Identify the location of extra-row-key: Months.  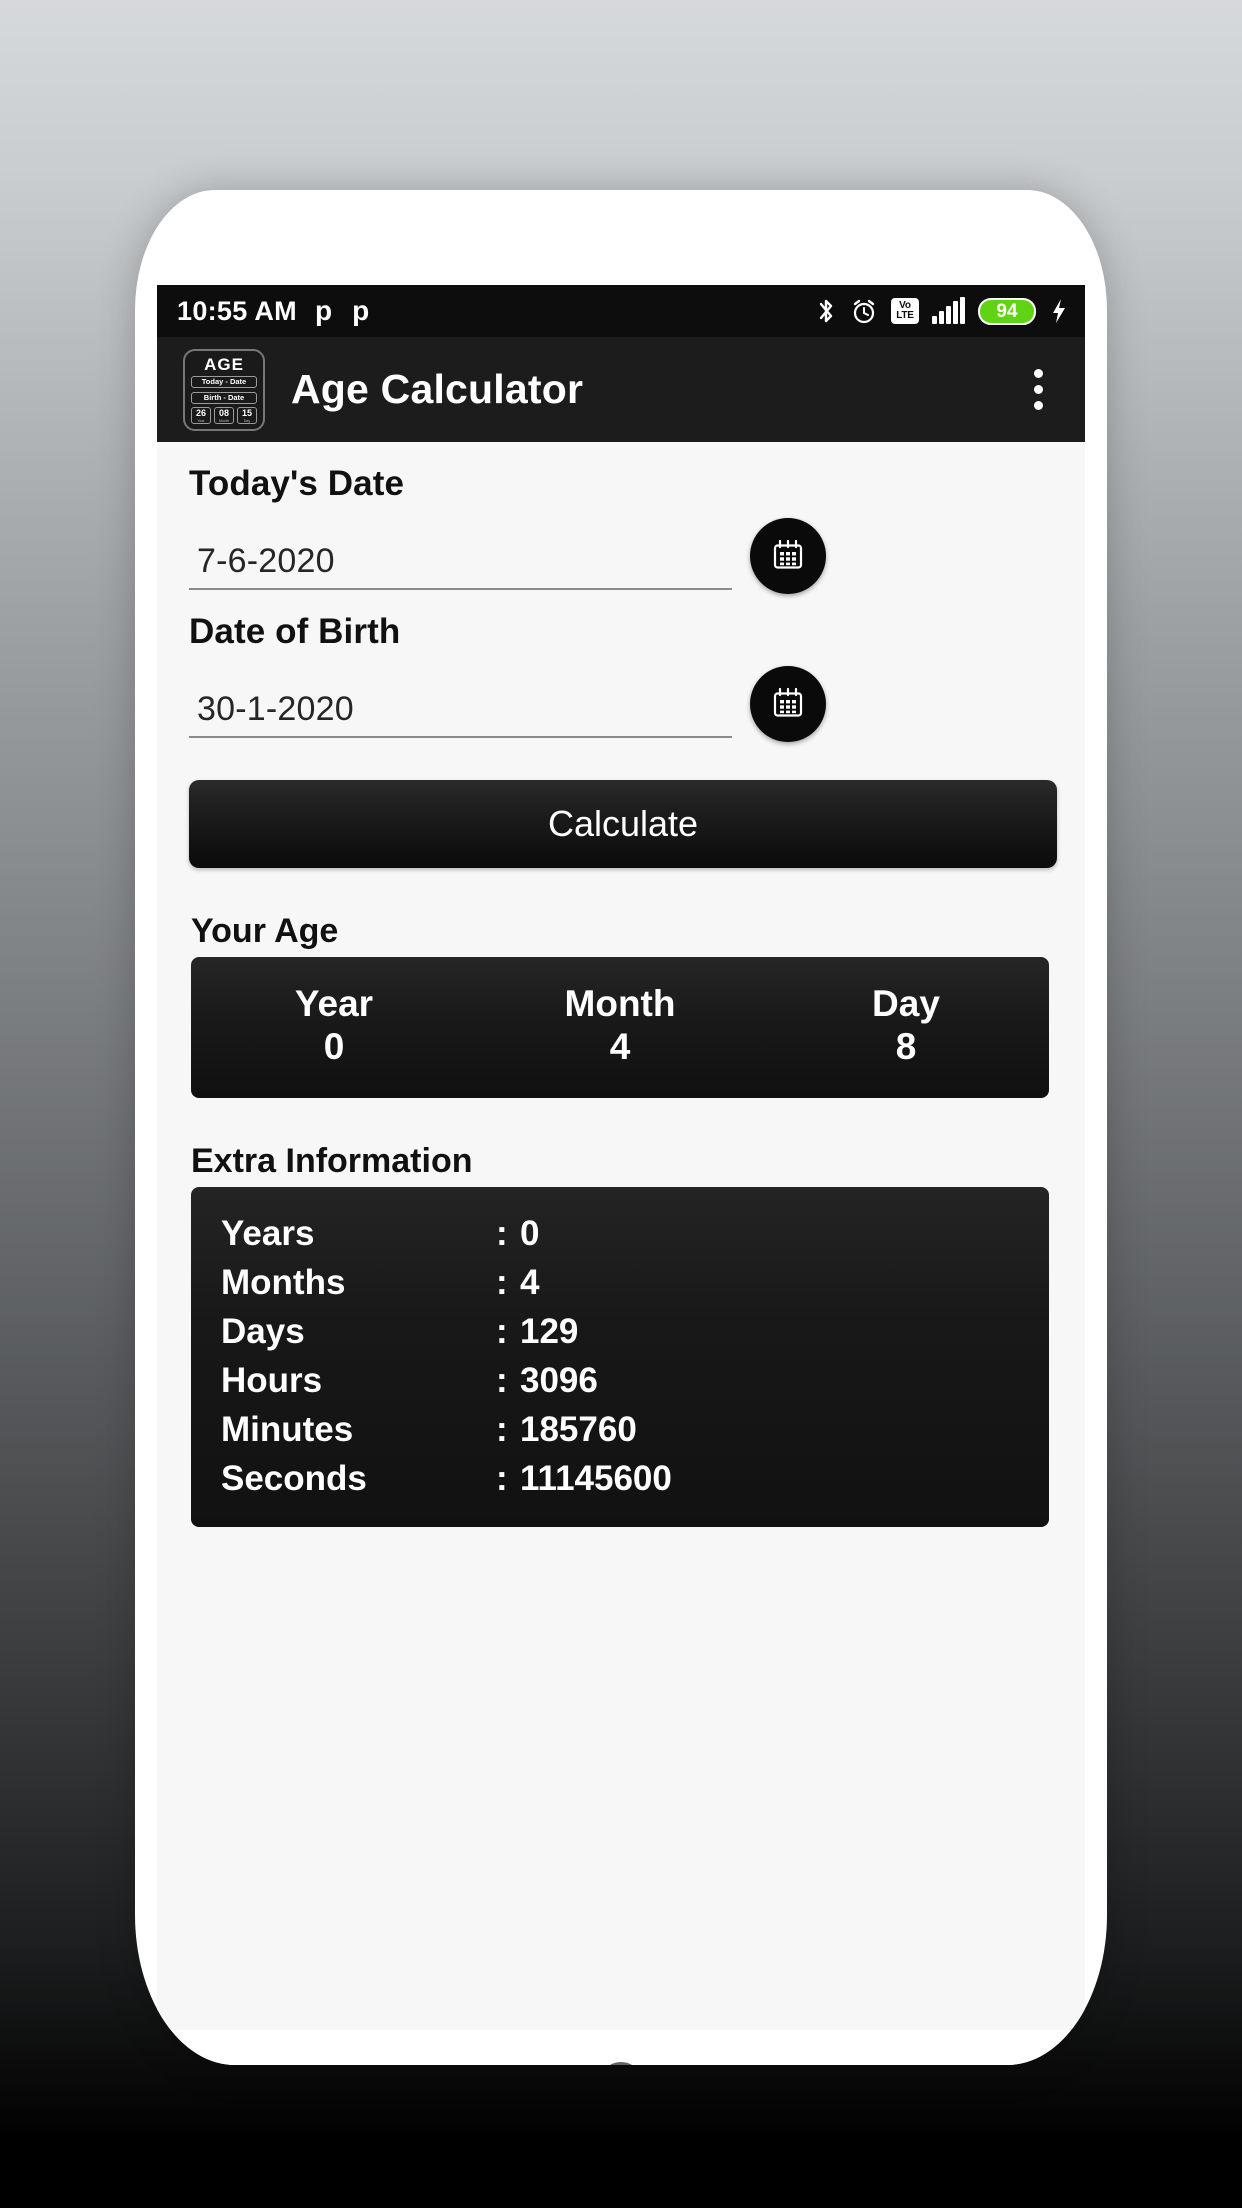
(283, 1283).